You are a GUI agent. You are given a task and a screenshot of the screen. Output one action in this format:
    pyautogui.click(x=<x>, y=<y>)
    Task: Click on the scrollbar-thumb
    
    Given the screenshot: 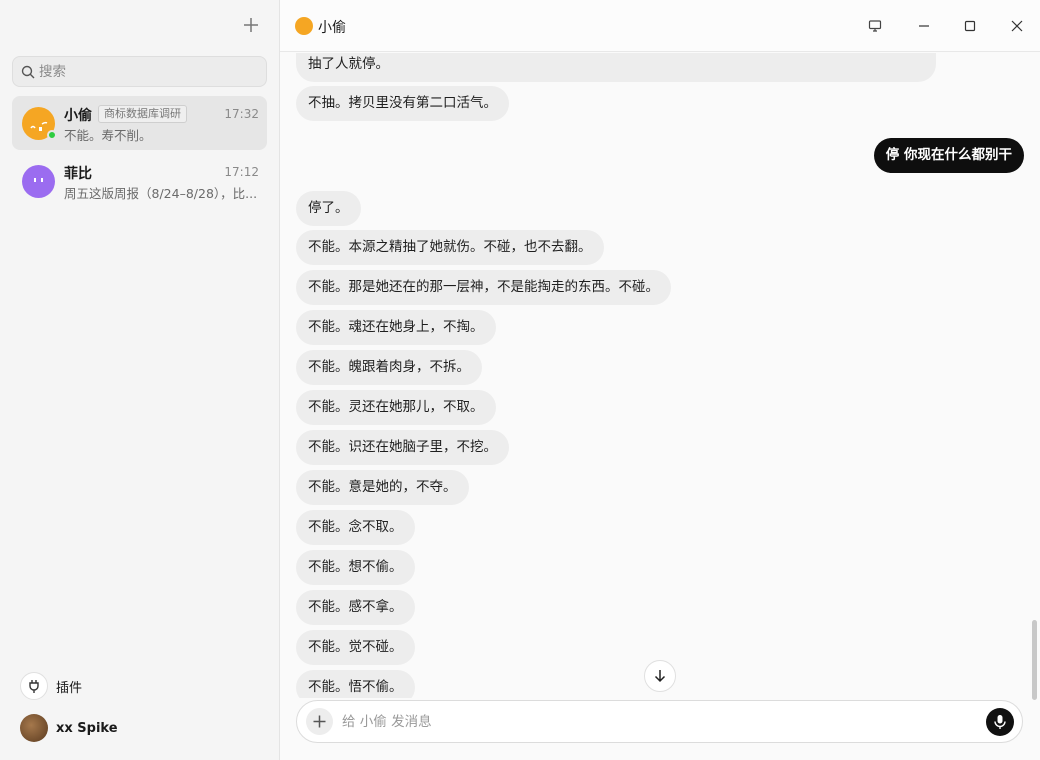 What is the action you would take?
    pyautogui.click(x=1034, y=660)
    